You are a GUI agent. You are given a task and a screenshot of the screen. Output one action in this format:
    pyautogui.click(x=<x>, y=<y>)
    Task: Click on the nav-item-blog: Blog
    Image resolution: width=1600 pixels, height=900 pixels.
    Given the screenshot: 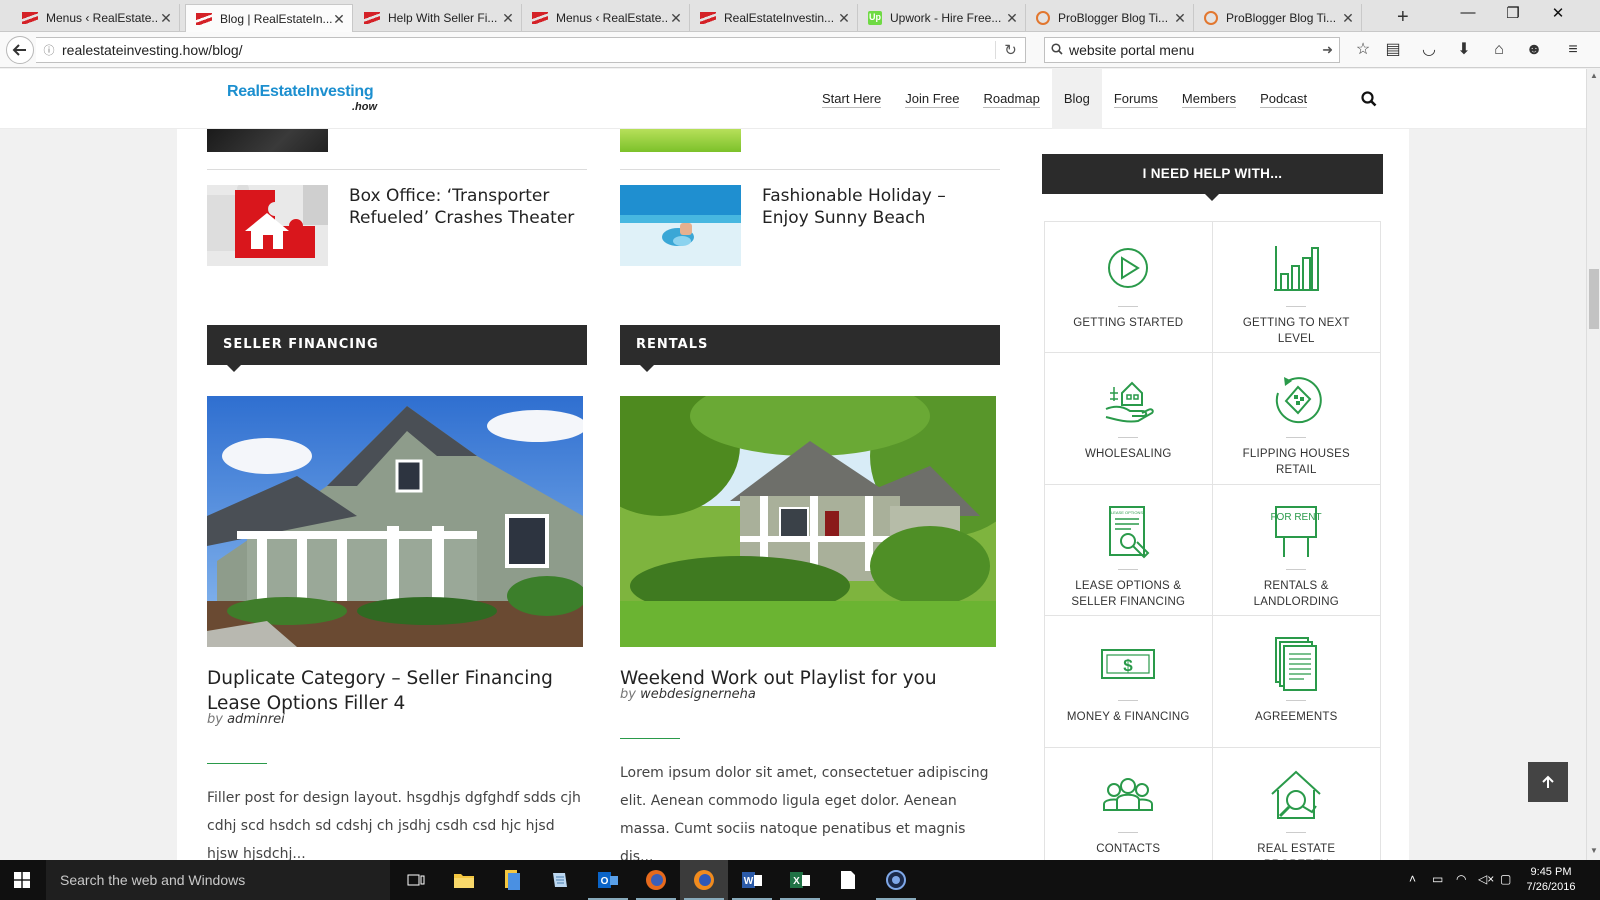 What is the action you would take?
    pyautogui.click(x=1076, y=99)
    